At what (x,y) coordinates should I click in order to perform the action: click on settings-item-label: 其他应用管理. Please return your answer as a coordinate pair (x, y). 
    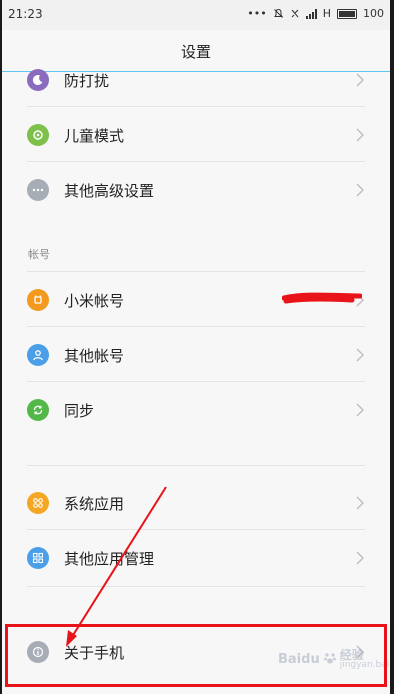
    Looking at the image, I should click on (109, 559).